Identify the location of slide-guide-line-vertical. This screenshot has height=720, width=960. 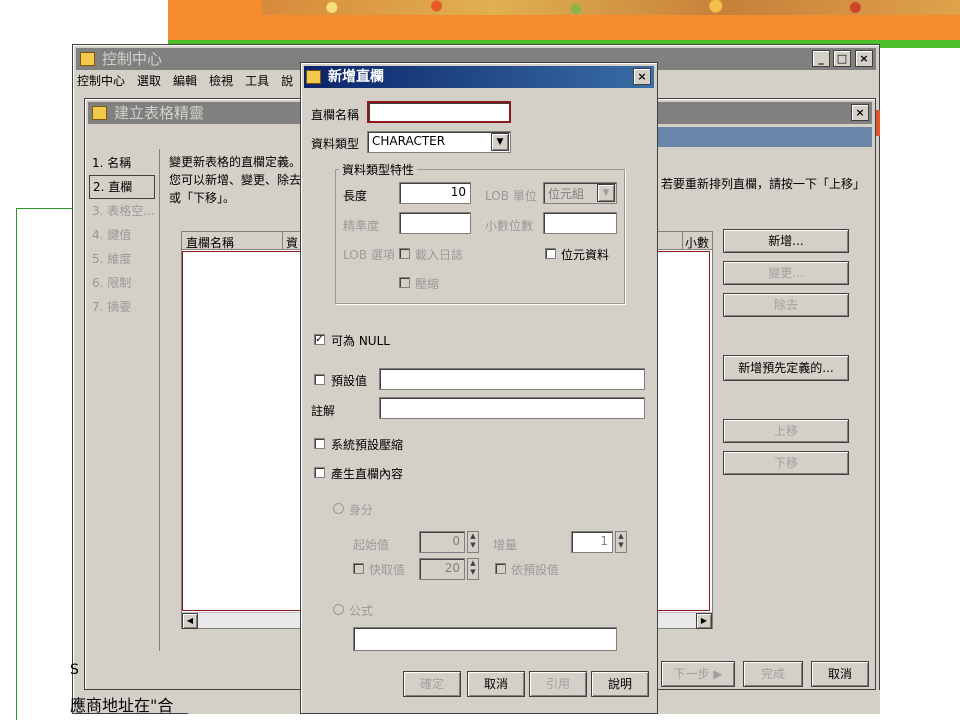
(16, 464).